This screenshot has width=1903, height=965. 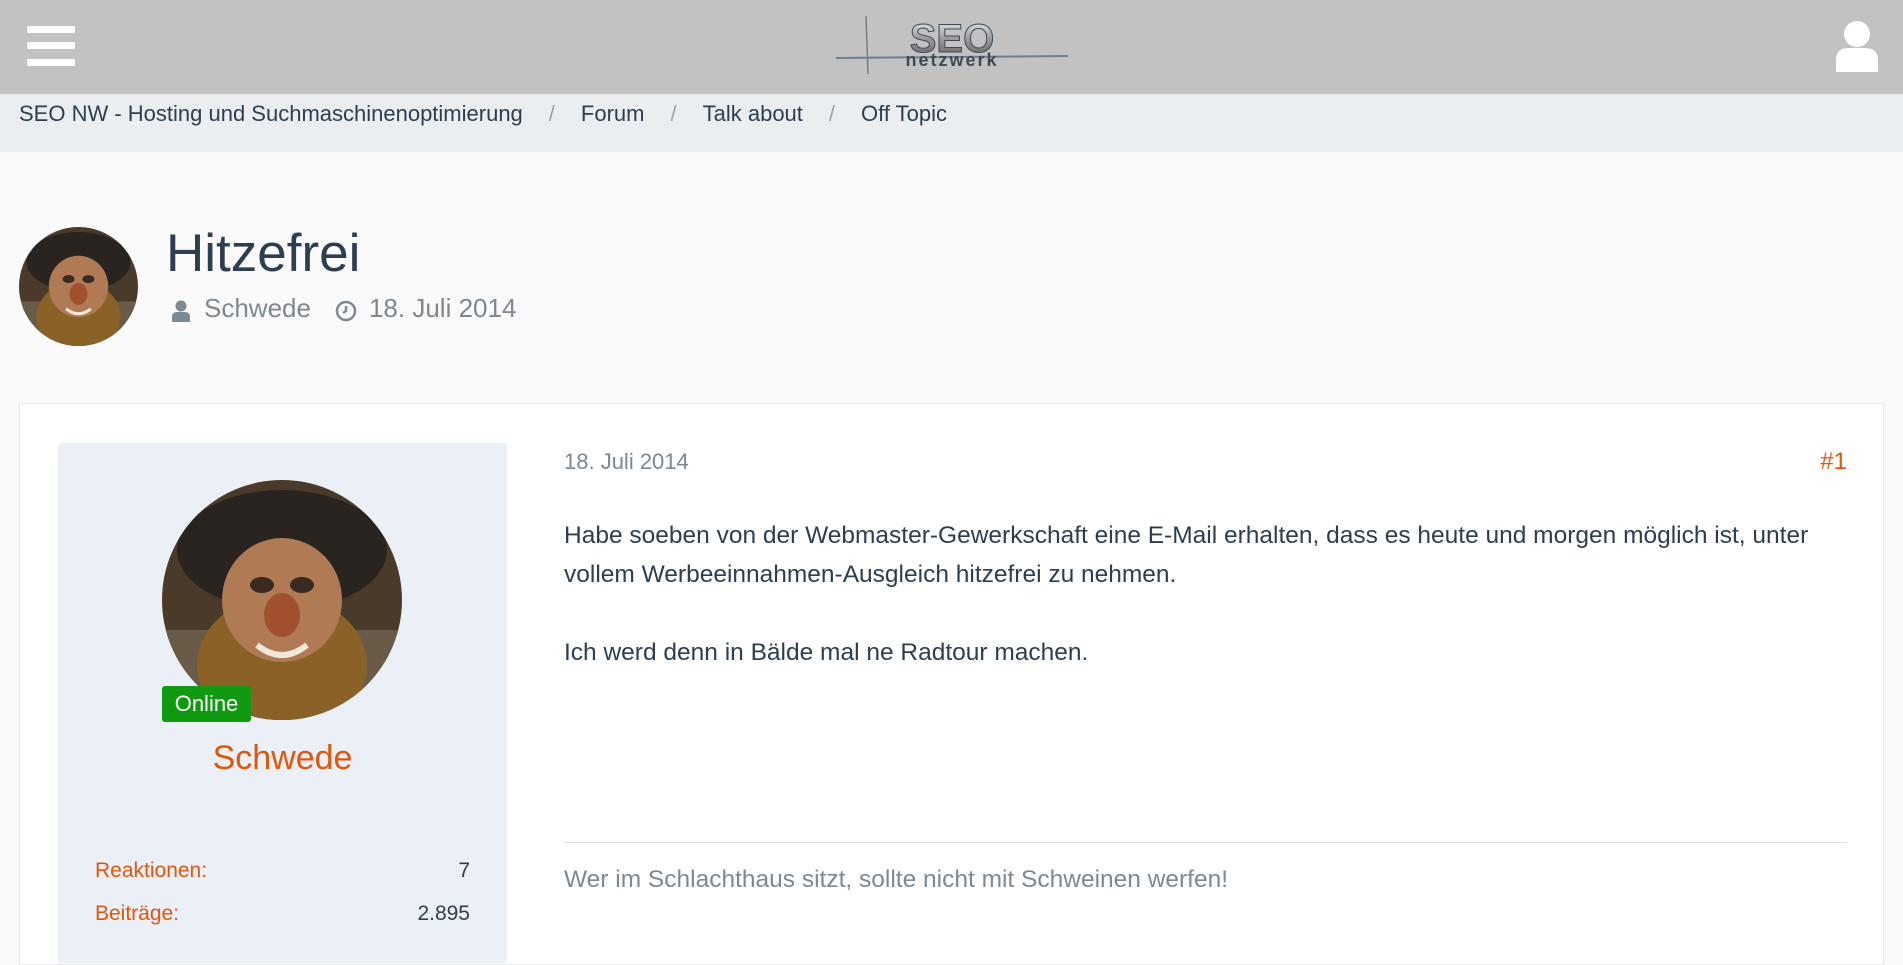 What do you see at coordinates (626, 462) in the screenshot?
I see `post-date: 18. Juli 2014` at bounding box center [626, 462].